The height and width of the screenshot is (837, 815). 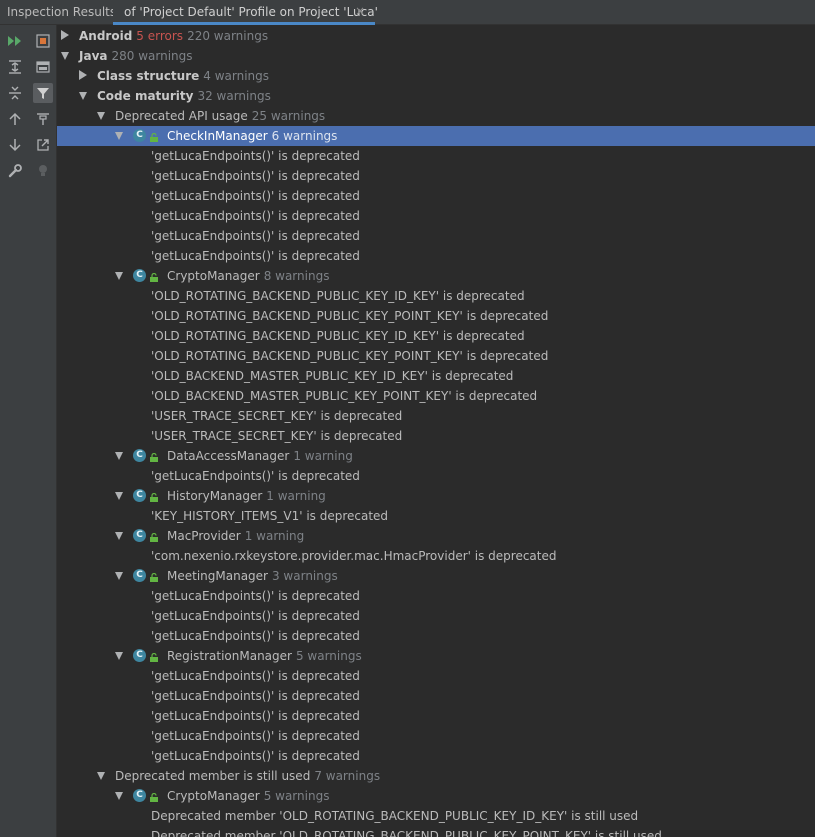 I want to click on tree-node-class: C CryptoManager 5 warnings, so click(x=436, y=796).